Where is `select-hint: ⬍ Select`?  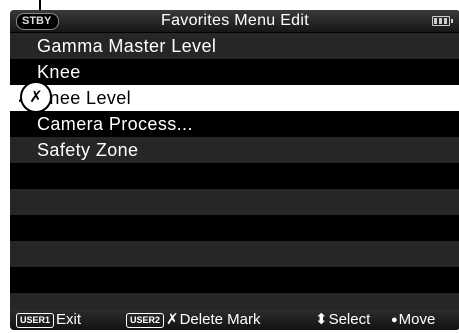
select-hint: ⬍ Select is located at coordinates (342, 320).